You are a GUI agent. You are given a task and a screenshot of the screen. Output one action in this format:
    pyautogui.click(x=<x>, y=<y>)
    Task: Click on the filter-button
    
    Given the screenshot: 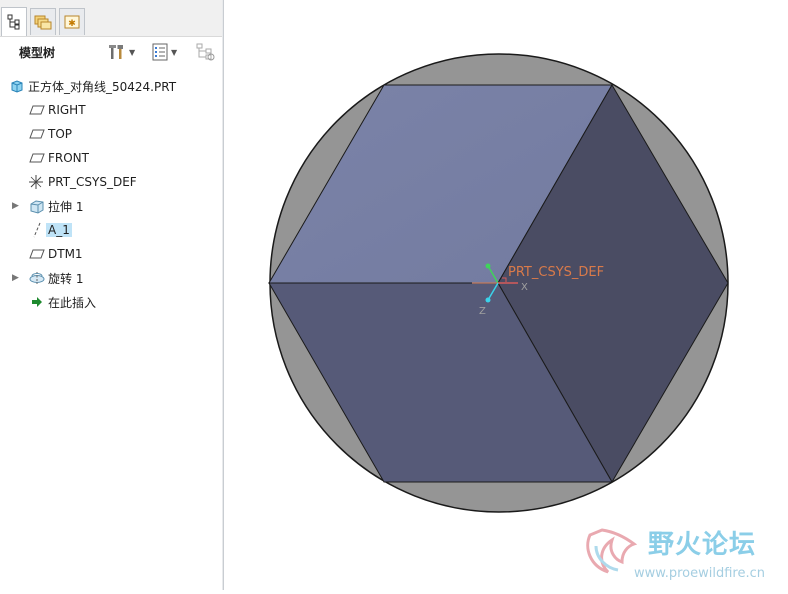 What is the action you would take?
    pyautogui.click(x=206, y=52)
    